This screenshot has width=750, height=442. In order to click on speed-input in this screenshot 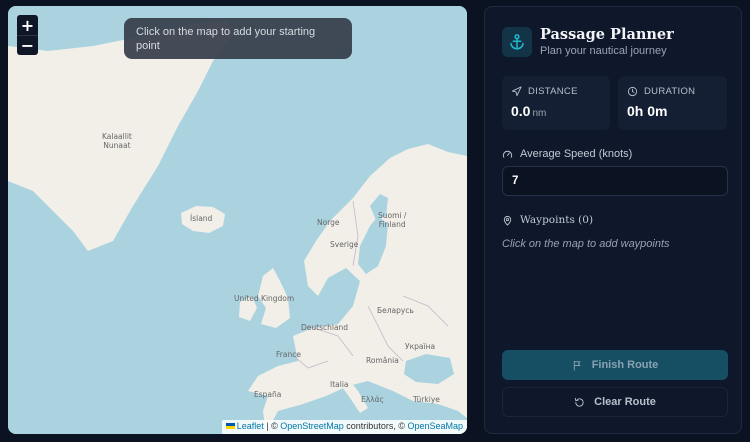, I will do `click(615, 181)`.